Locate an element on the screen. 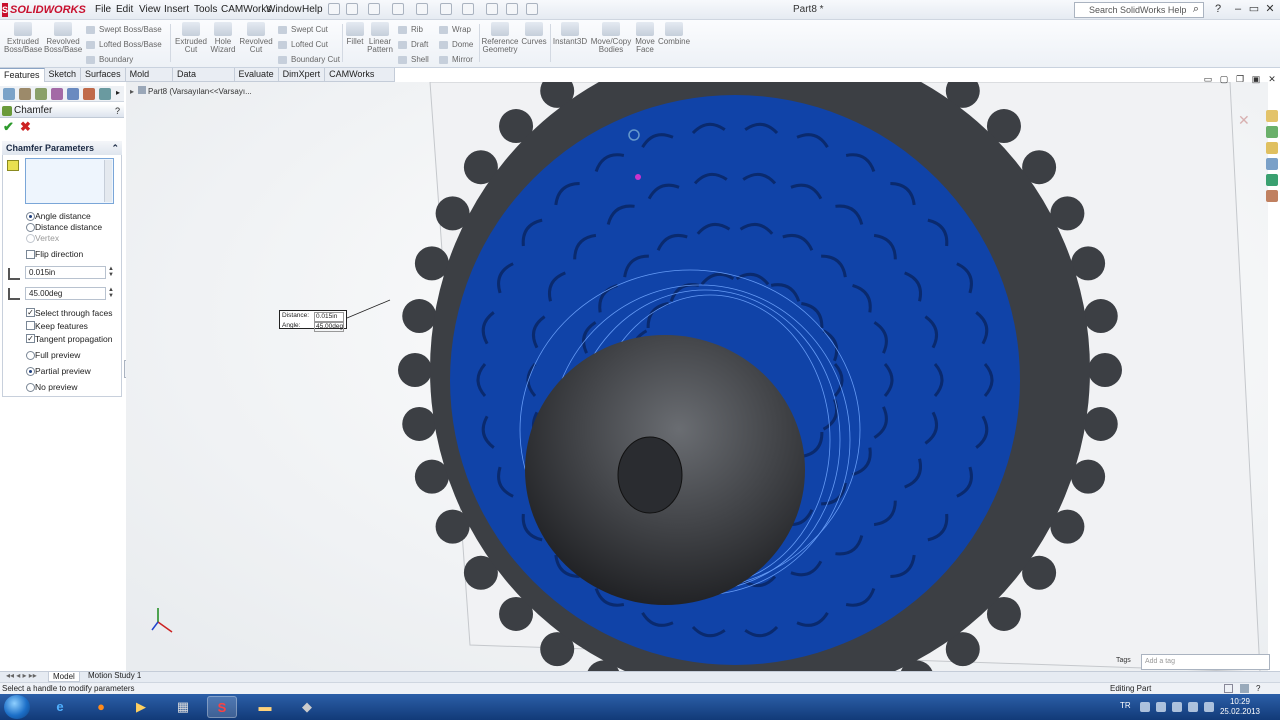 This screenshot has height=720, width=1280. internet-explorer-icon: e is located at coordinates (60, 707).